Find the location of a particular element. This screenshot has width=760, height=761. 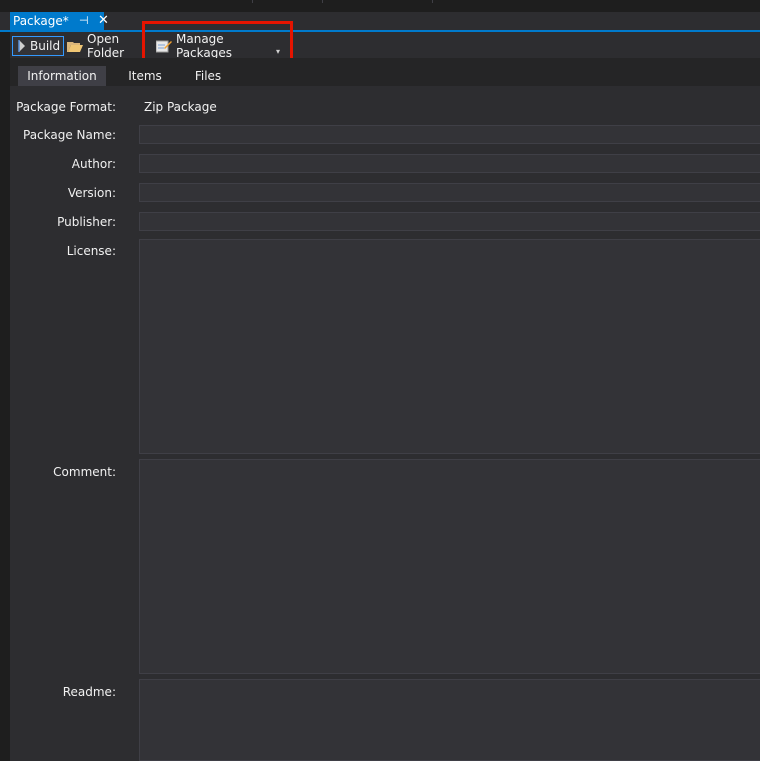

package-name-field is located at coordinates (449, 134).